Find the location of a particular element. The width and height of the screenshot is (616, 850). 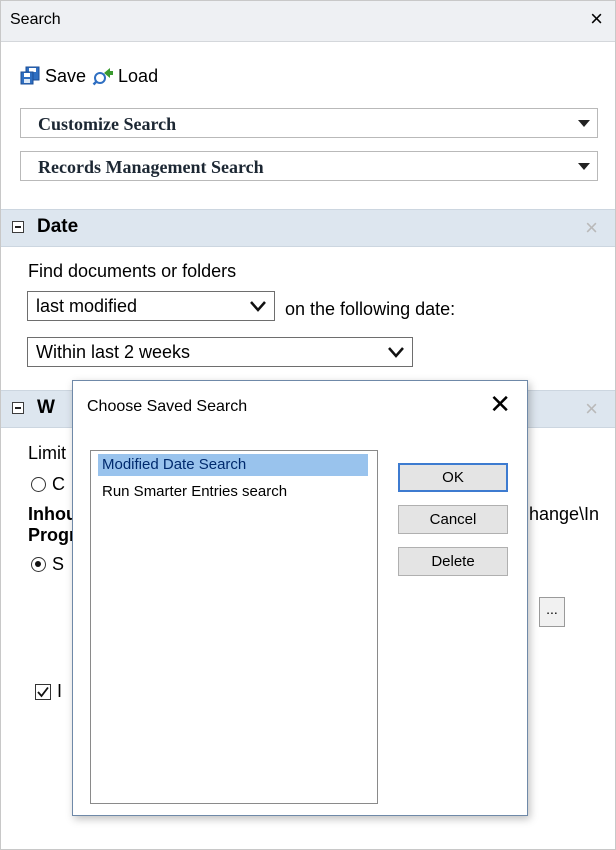

panel-title: Search is located at coordinates (35, 19).